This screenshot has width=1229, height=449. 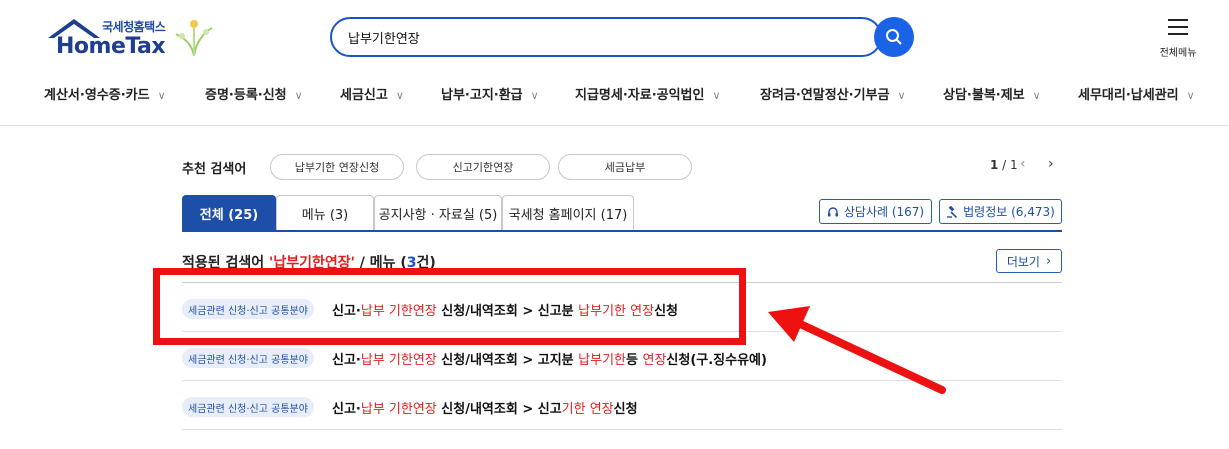 I want to click on logo-subtitle: 국세청홈택스, so click(x=134, y=27).